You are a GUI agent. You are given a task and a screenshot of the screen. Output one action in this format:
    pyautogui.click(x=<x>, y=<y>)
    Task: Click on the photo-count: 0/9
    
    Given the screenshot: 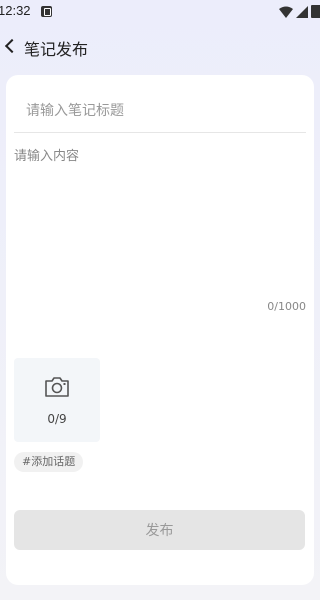 What is the action you would take?
    pyautogui.click(x=57, y=419)
    